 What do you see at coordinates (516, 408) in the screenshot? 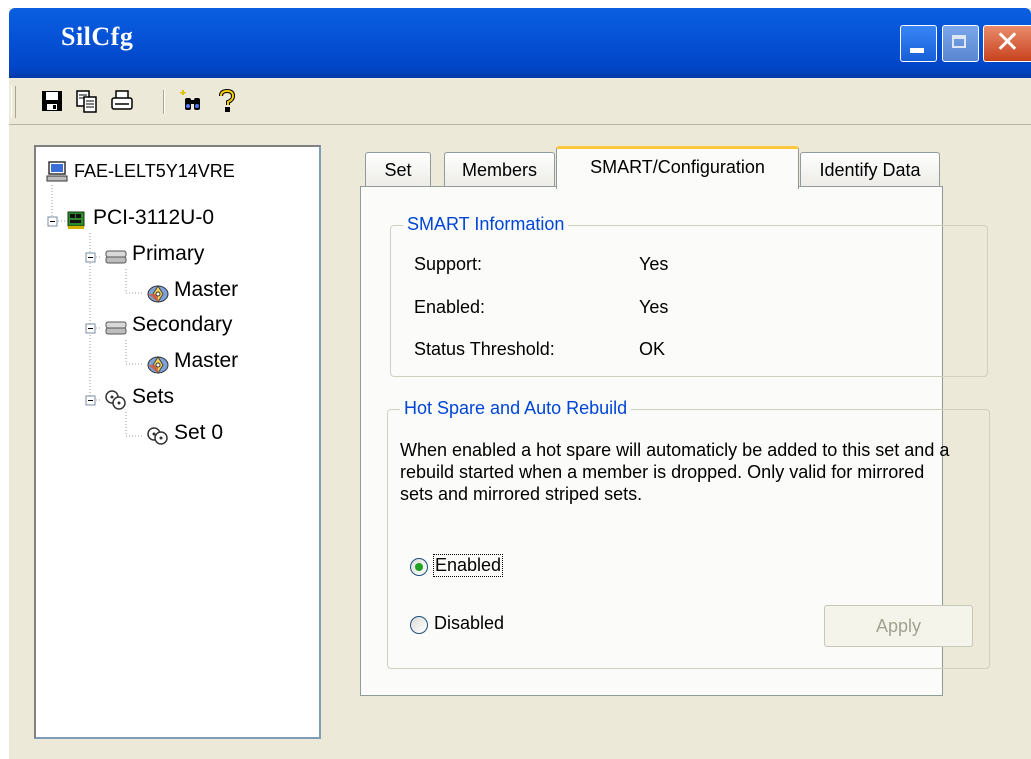
I see `hot-spare-legend: Hot Spare and Auto Rebuild` at bounding box center [516, 408].